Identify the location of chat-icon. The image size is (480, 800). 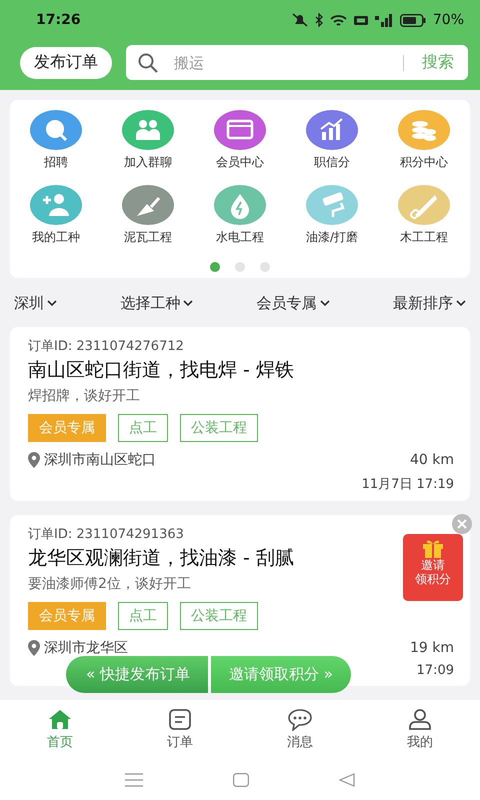
(300, 719).